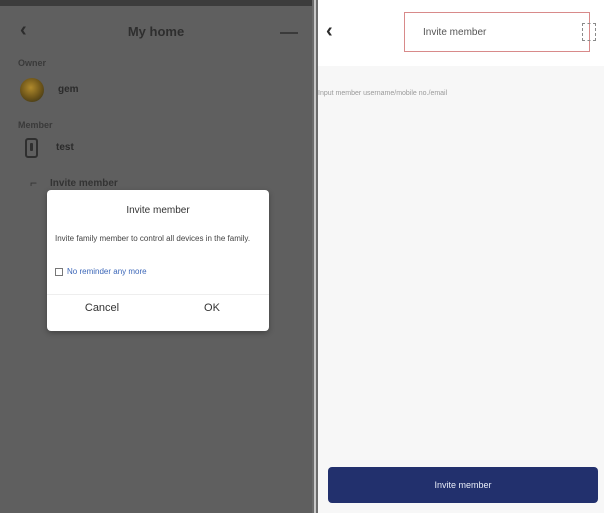 This screenshot has height=513, width=604. Describe the element at coordinates (35, 125) in the screenshot. I see `member-section-label: Member` at that location.